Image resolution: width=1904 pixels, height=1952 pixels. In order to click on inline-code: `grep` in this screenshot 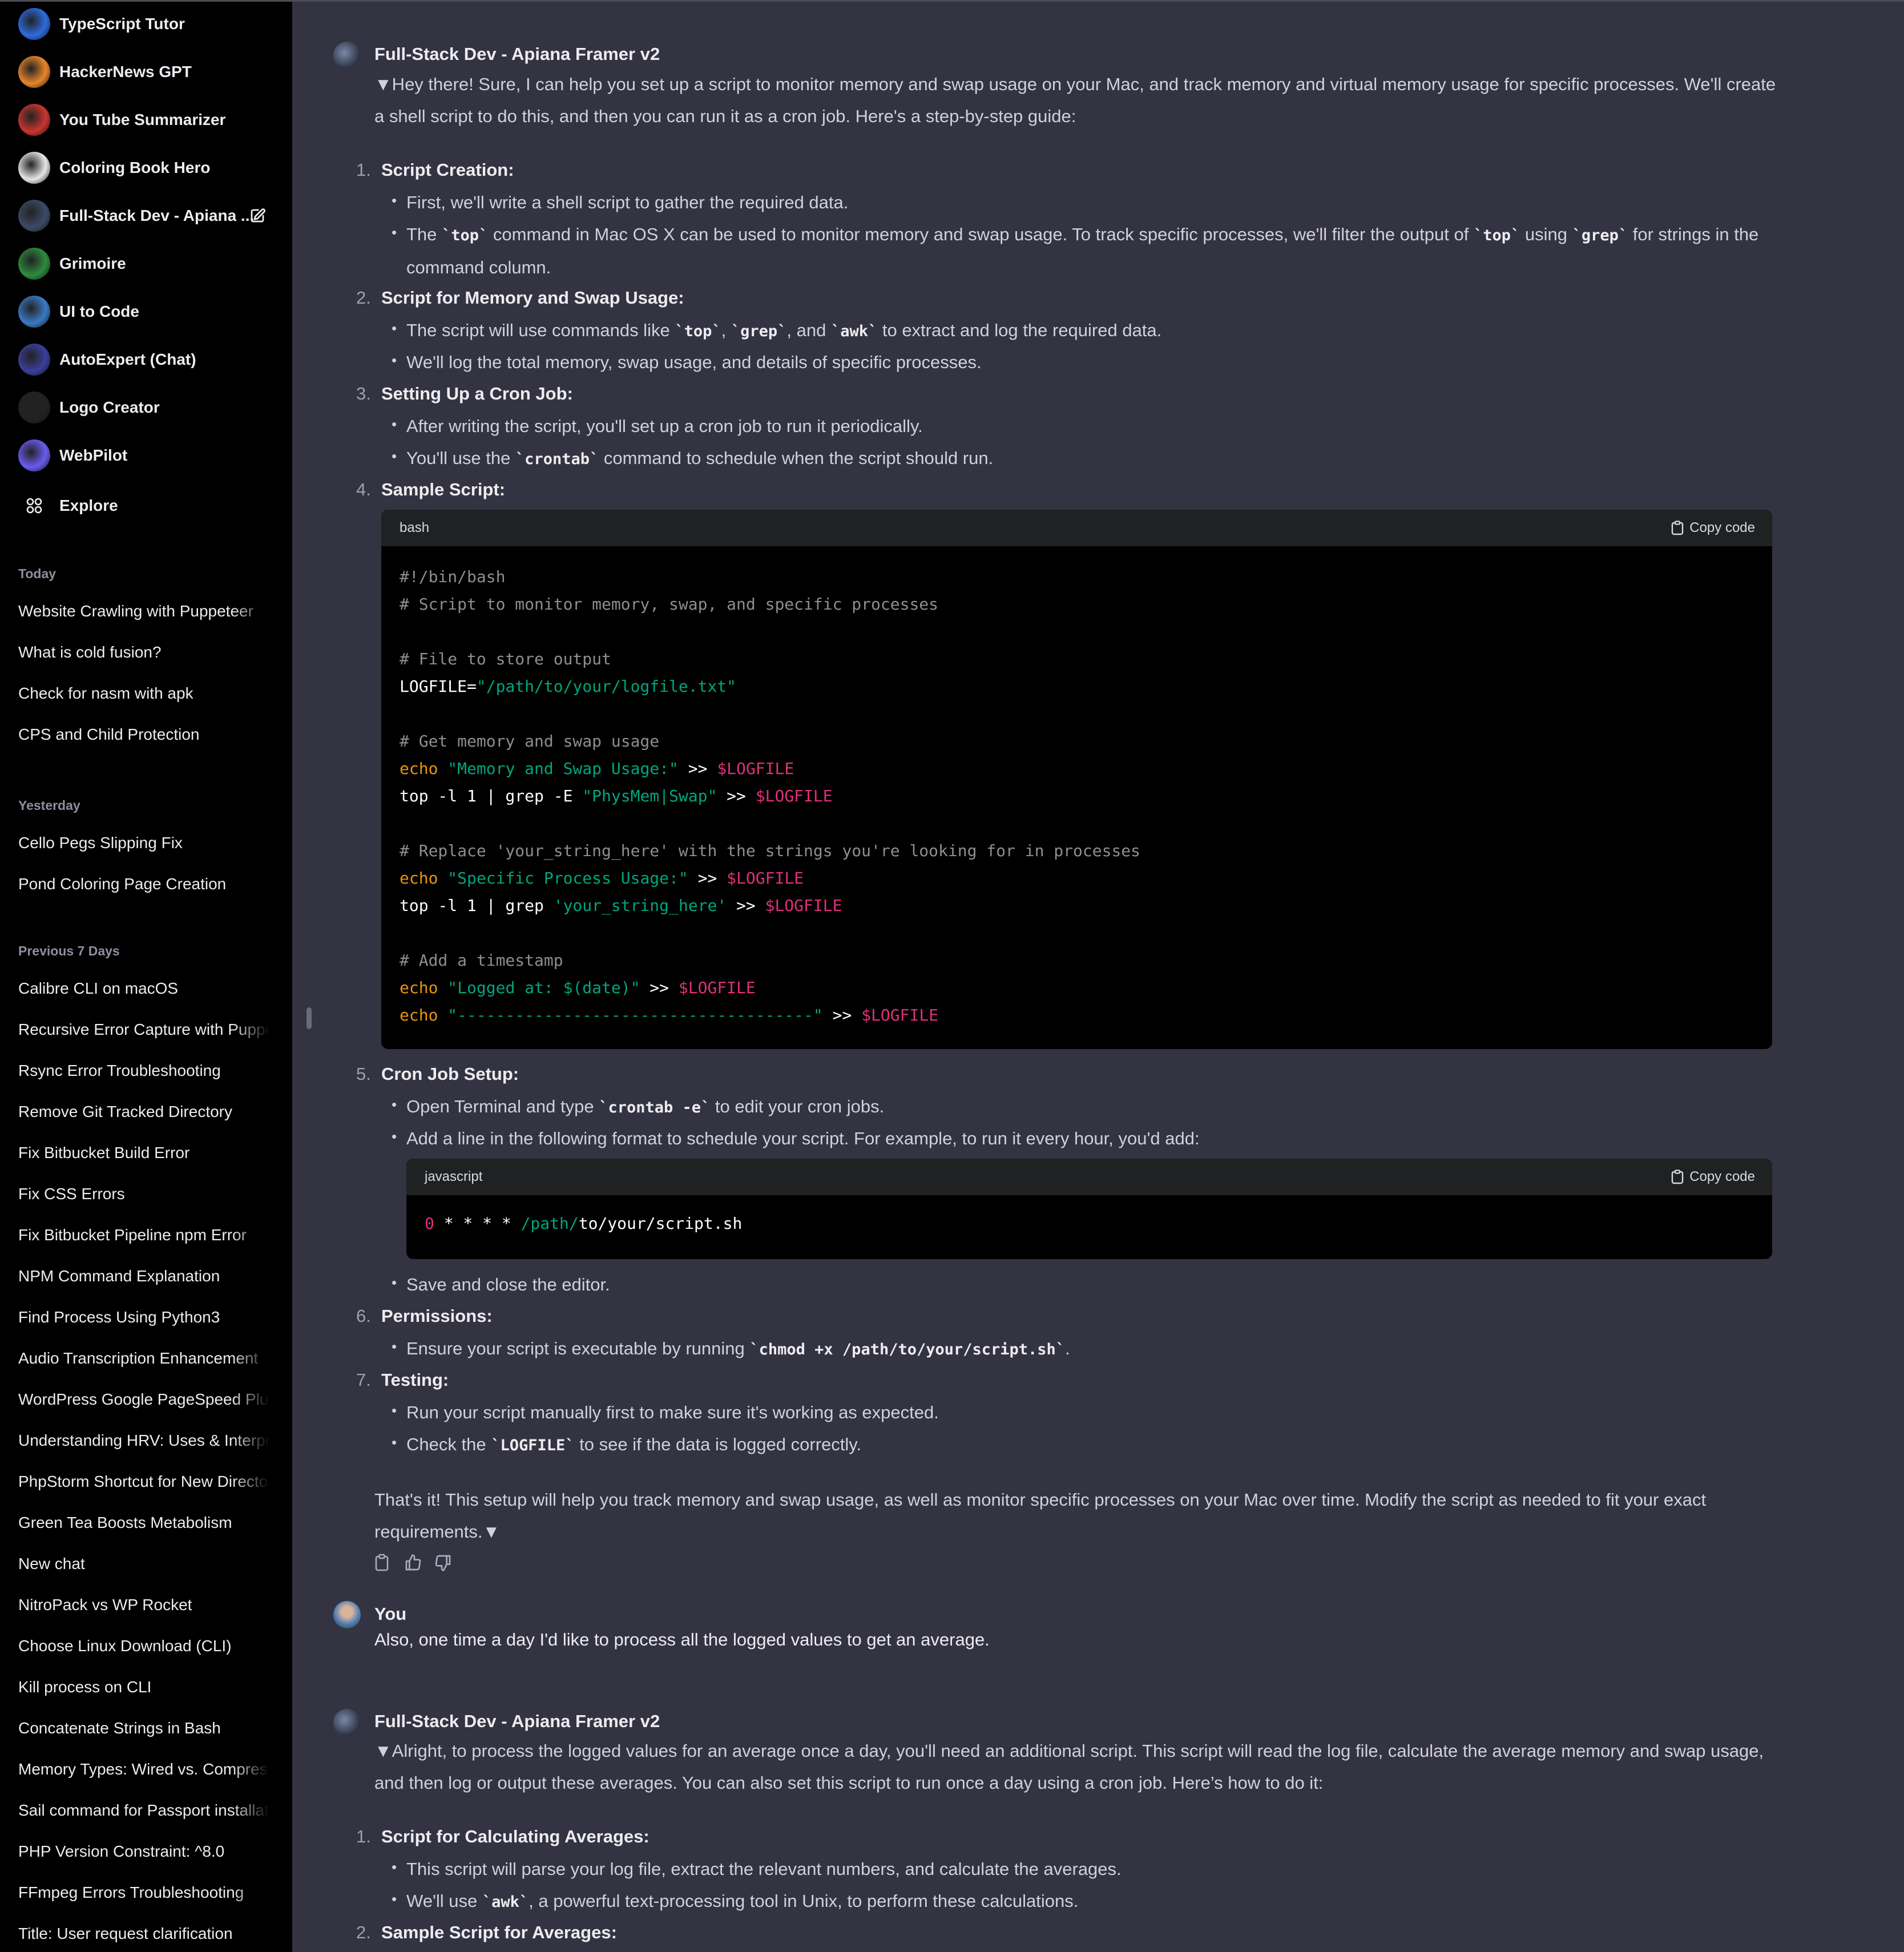, I will do `click(759, 331)`.